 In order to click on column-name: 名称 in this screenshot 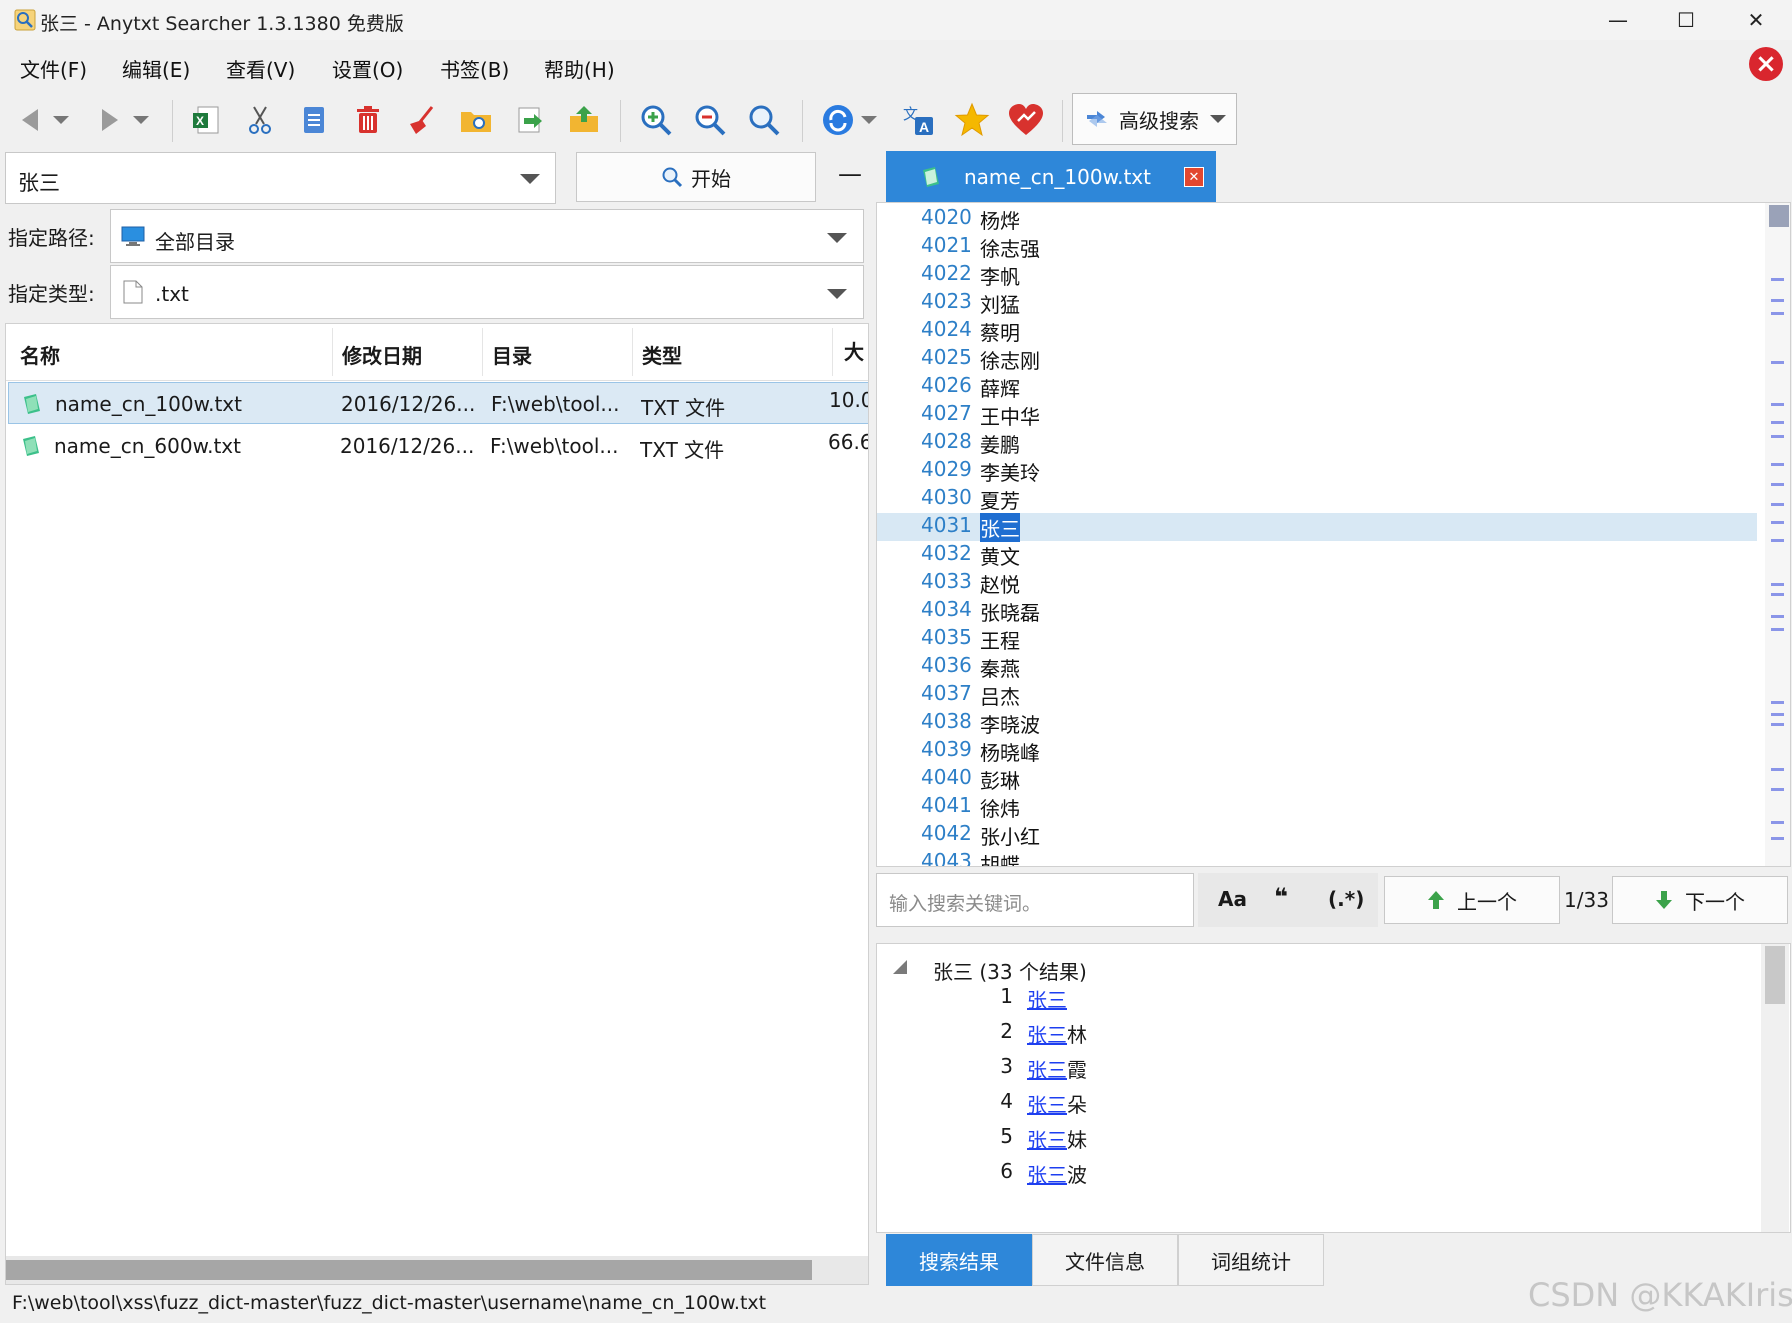, I will do `click(40, 354)`.